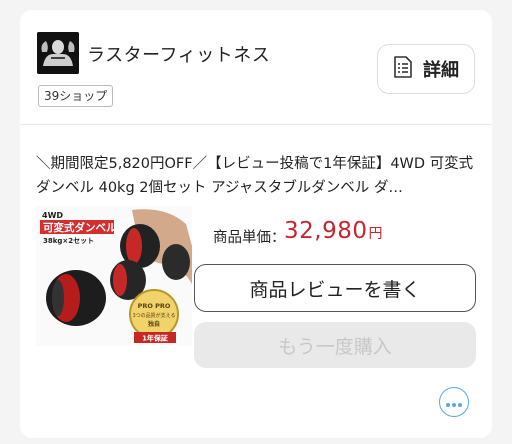 Image resolution: width=512 pixels, height=444 pixels. I want to click on price-label: 商品単価：, so click(249, 238).